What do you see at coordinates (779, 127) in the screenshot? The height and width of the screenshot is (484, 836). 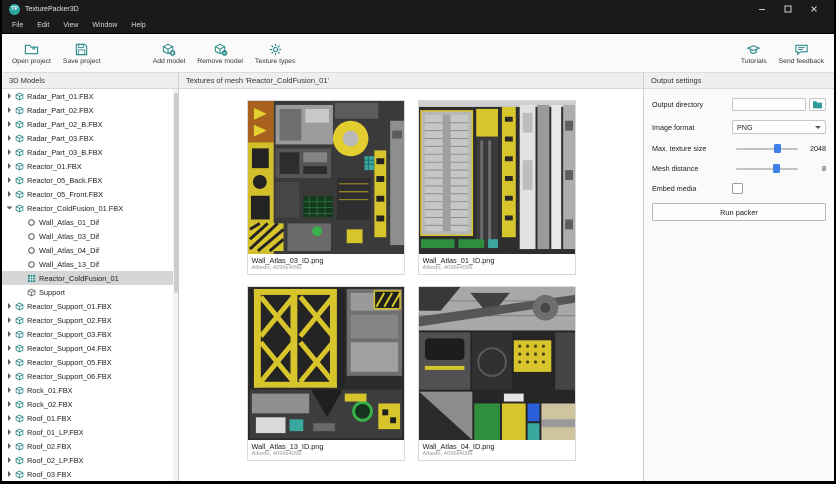 I see `image-format-select: PNG` at bounding box center [779, 127].